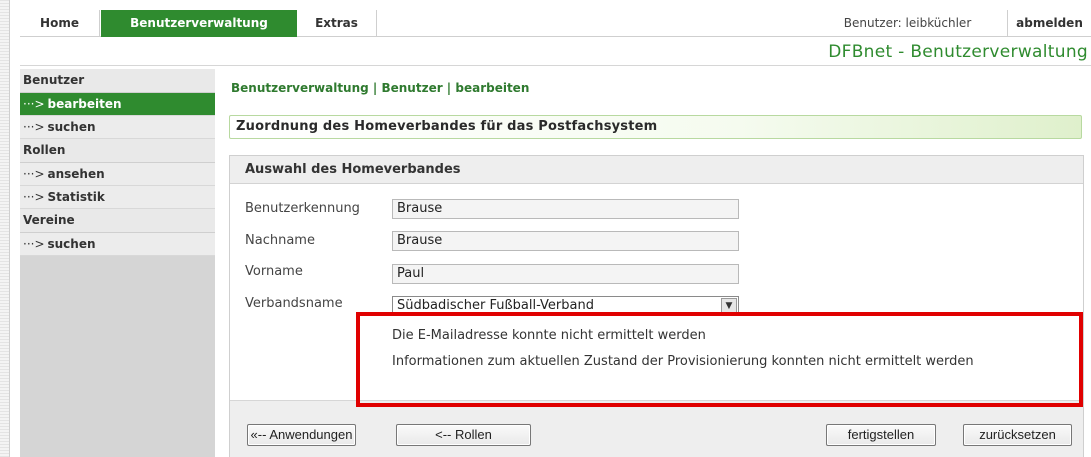  I want to click on sidebar-item-ansehen: ···> ansehen, so click(117, 174).